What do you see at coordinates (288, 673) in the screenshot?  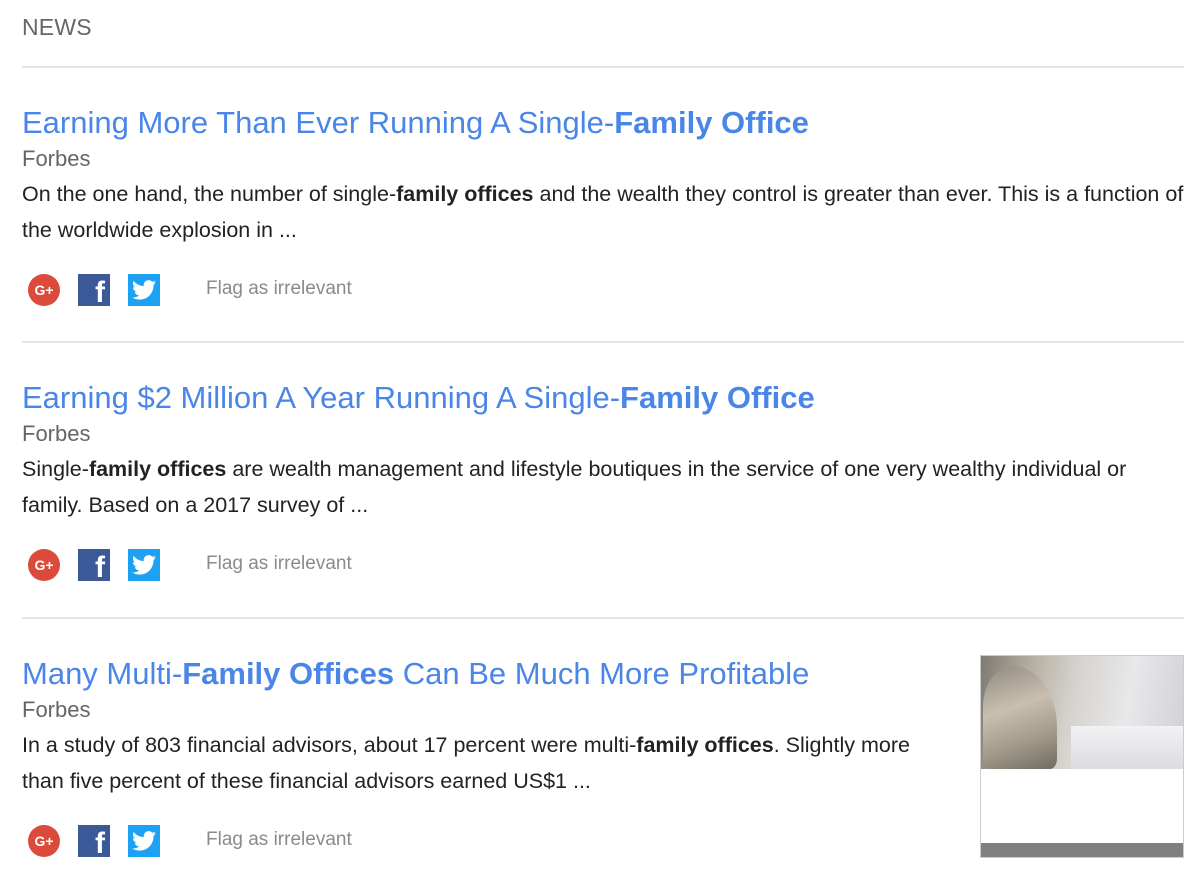 I see `headline-highlight: Family Offices` at bounding box center [288, 673].